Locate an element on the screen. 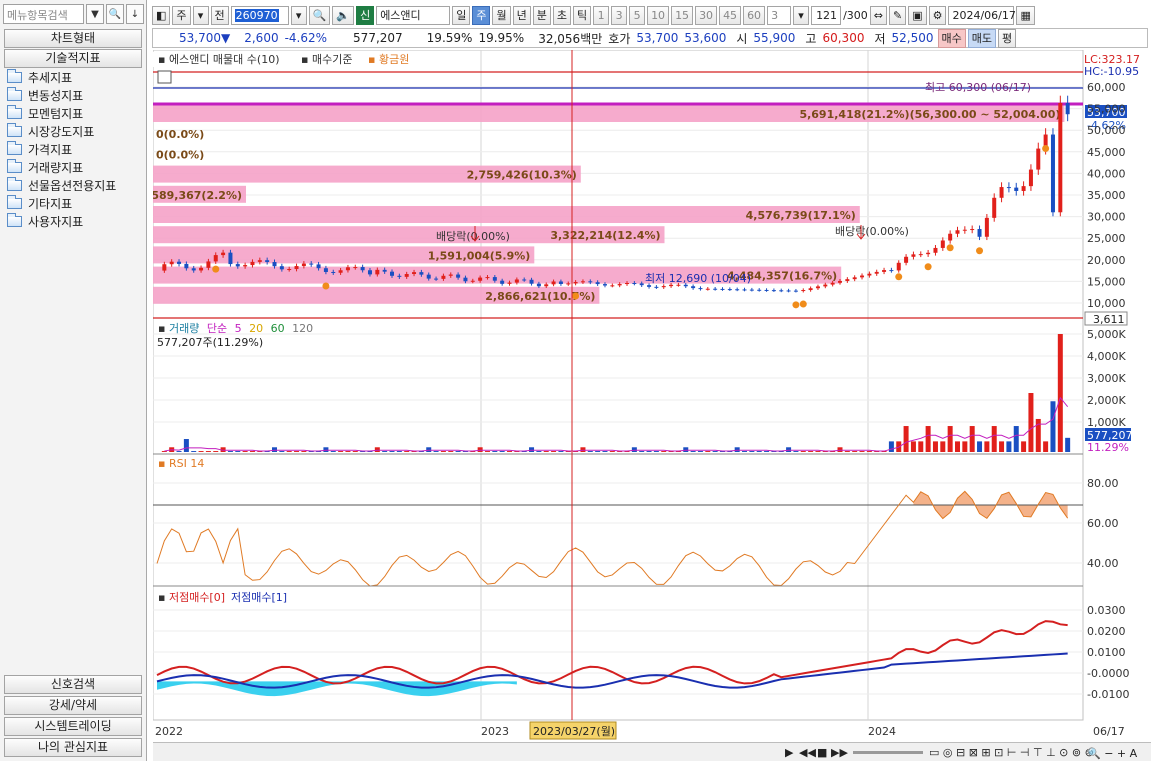 Image resolution: width=1151 pixels, height=765 pixels. num-45: 45 is located at coordinates (730, 15).